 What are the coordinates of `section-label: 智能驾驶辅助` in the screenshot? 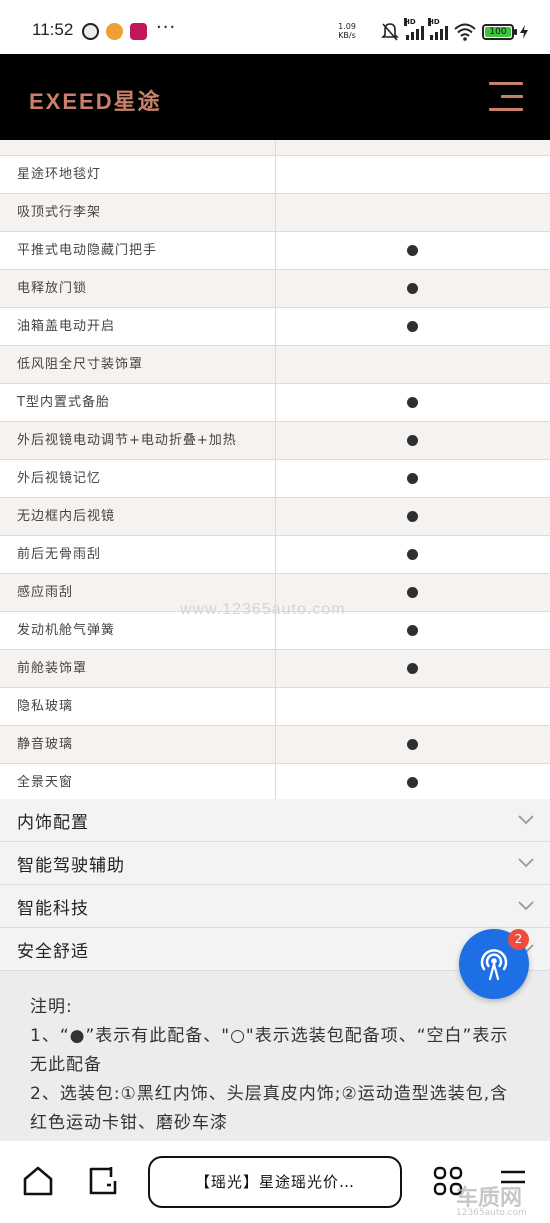 It's located at (71, 866).